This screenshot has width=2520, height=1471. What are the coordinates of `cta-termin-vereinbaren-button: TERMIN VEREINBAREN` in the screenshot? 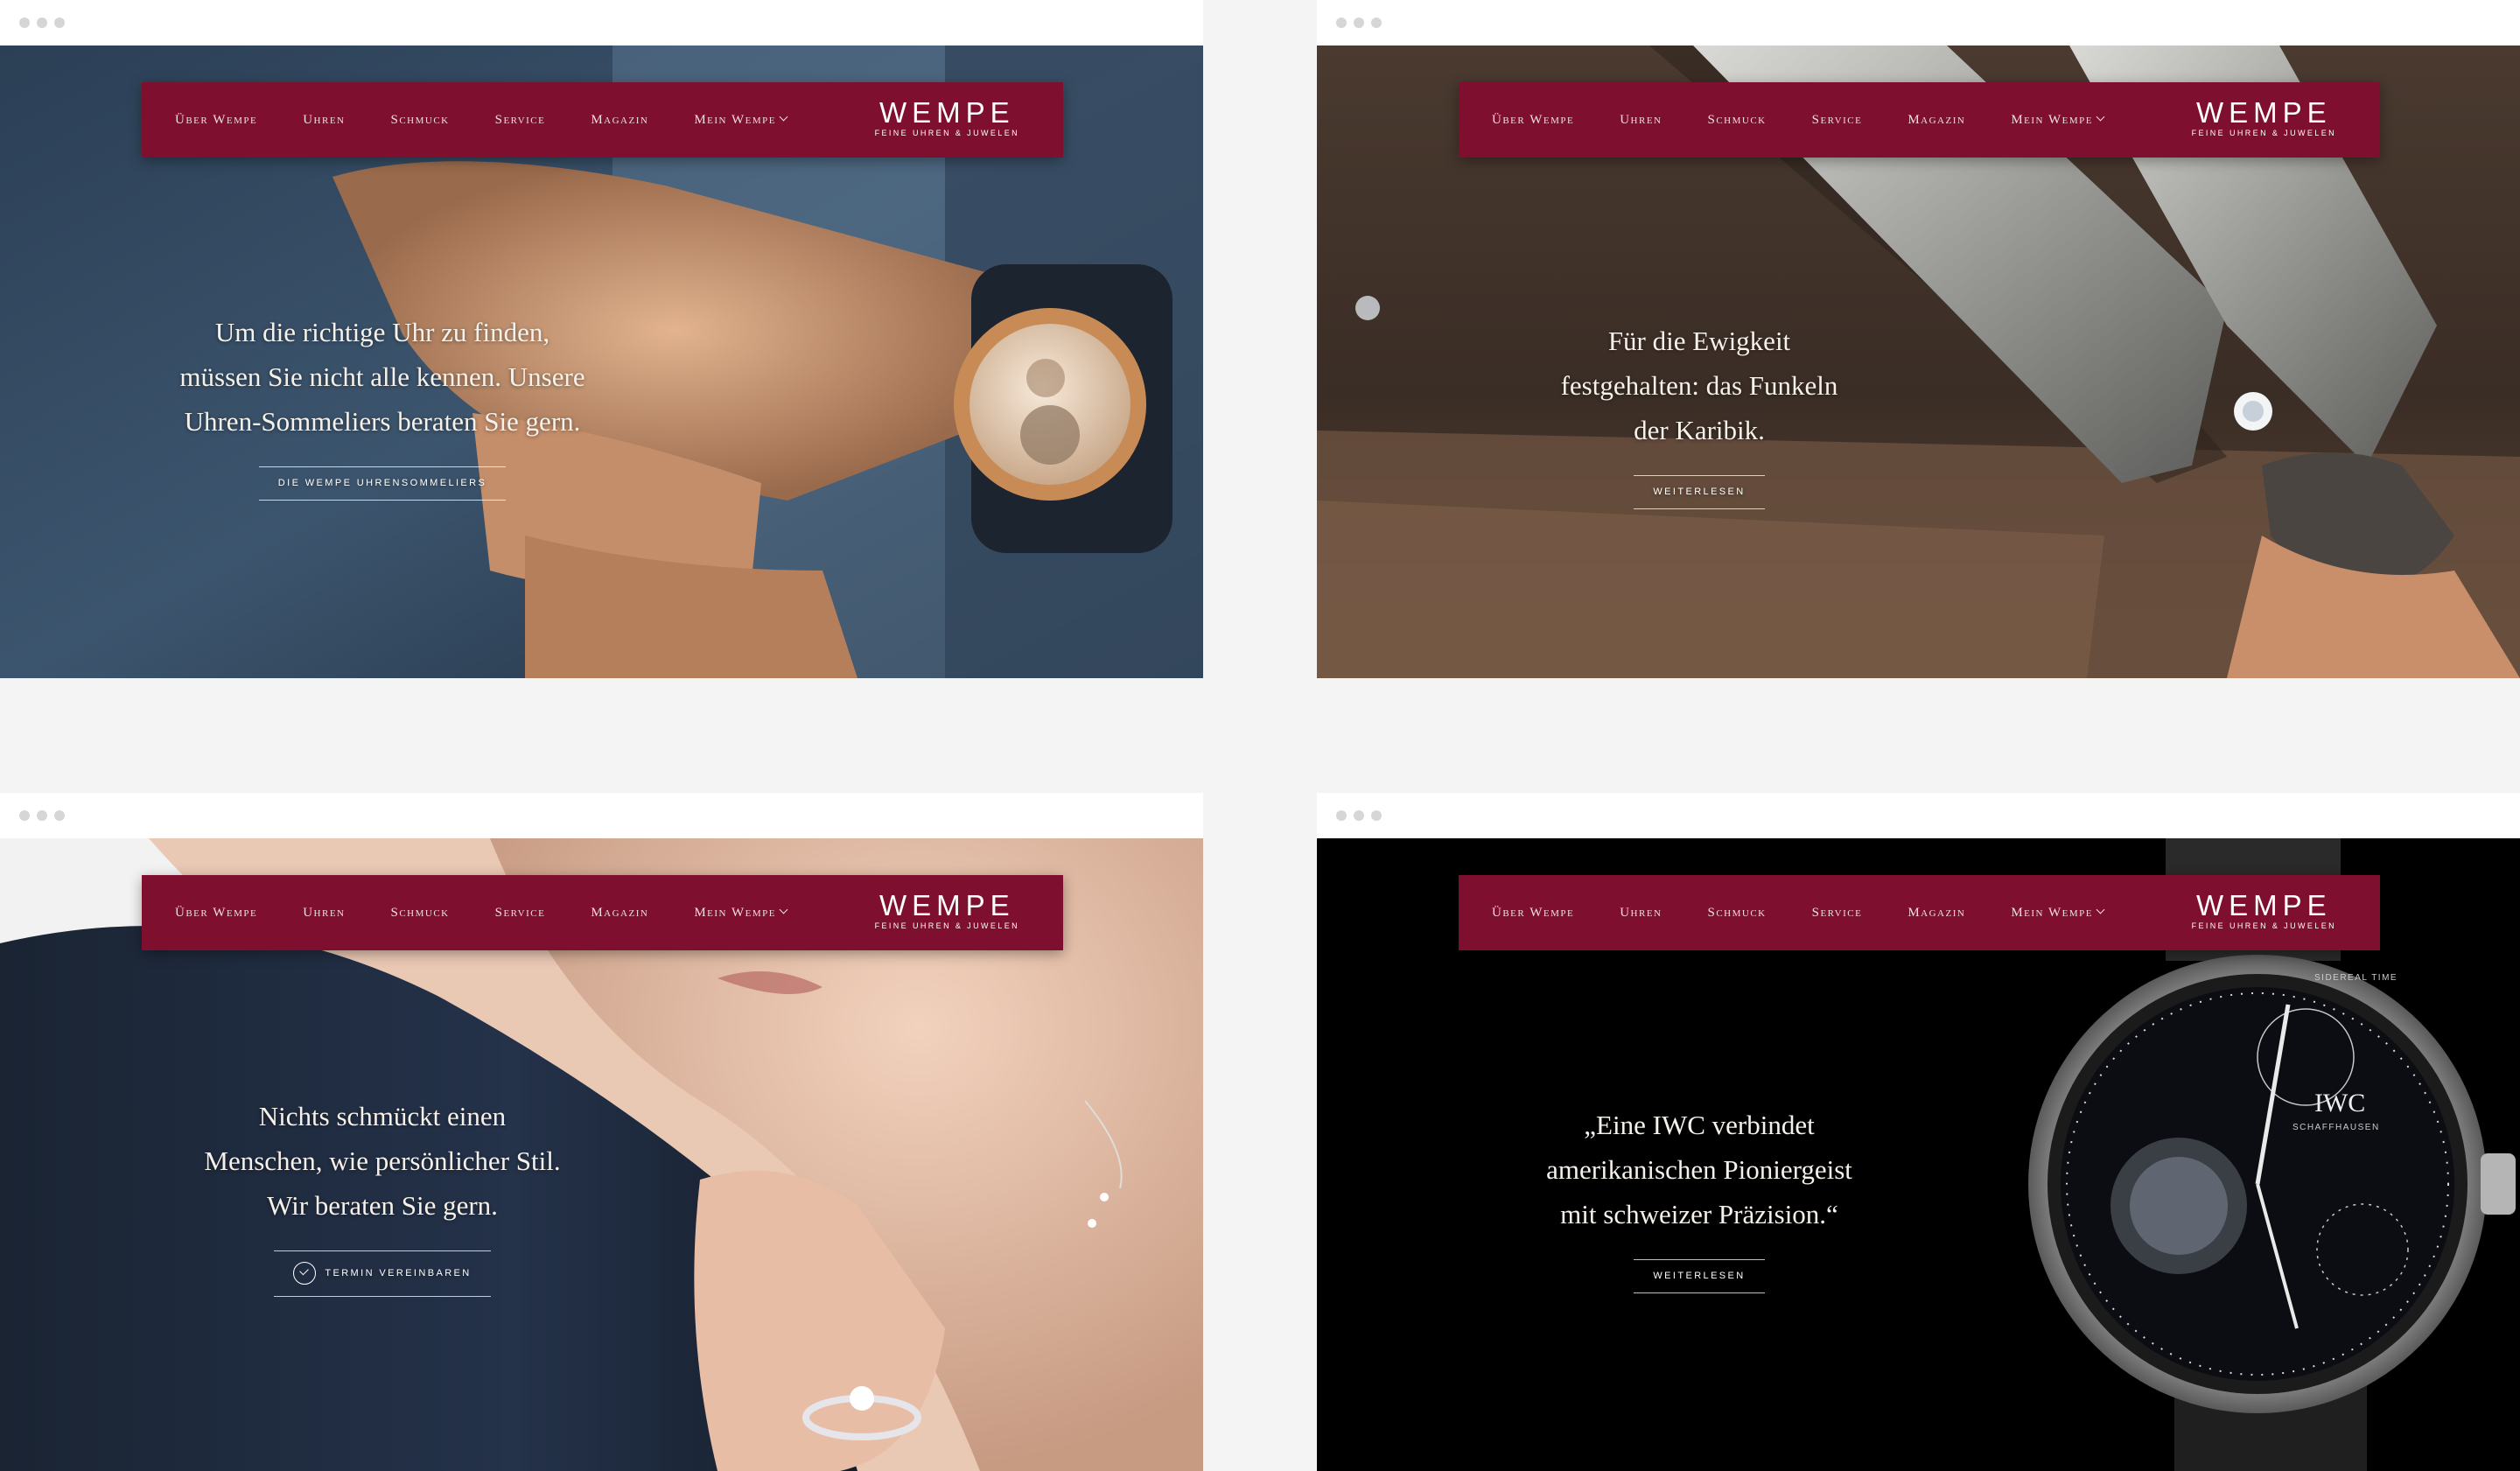 It's located at (382, 1273).